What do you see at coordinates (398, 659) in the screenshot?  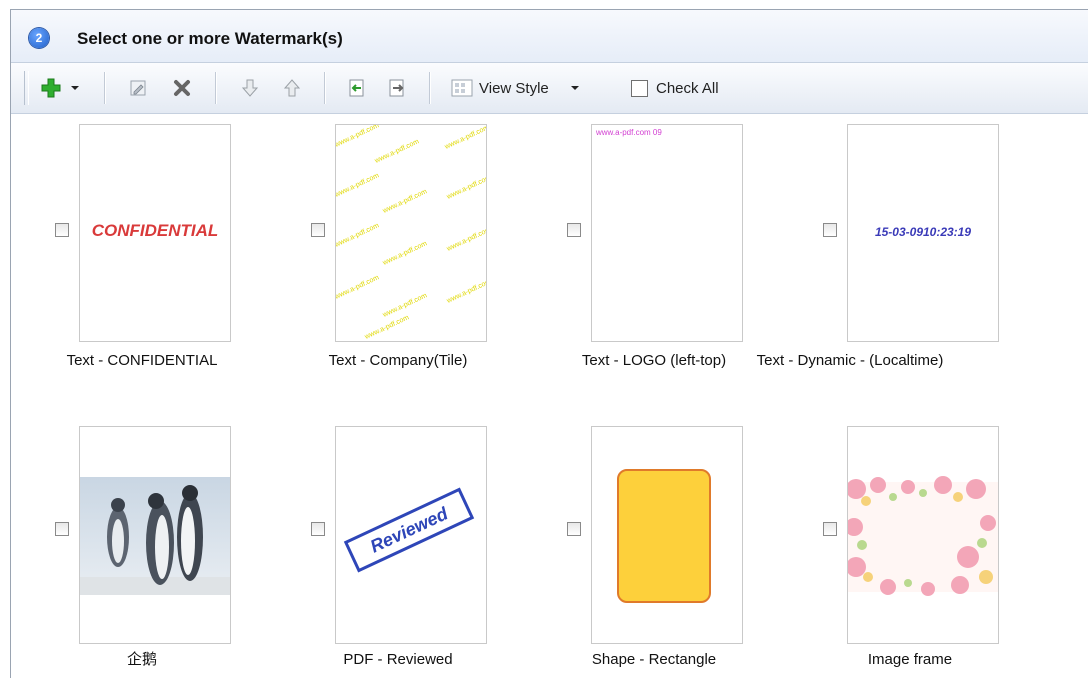 I see `watermark-caption: PDF - Reviewed` at bounding box center [398, 659].